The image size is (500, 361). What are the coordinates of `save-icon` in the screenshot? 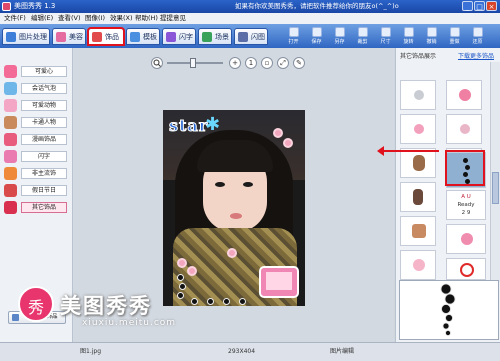 It's located at (317, 32).